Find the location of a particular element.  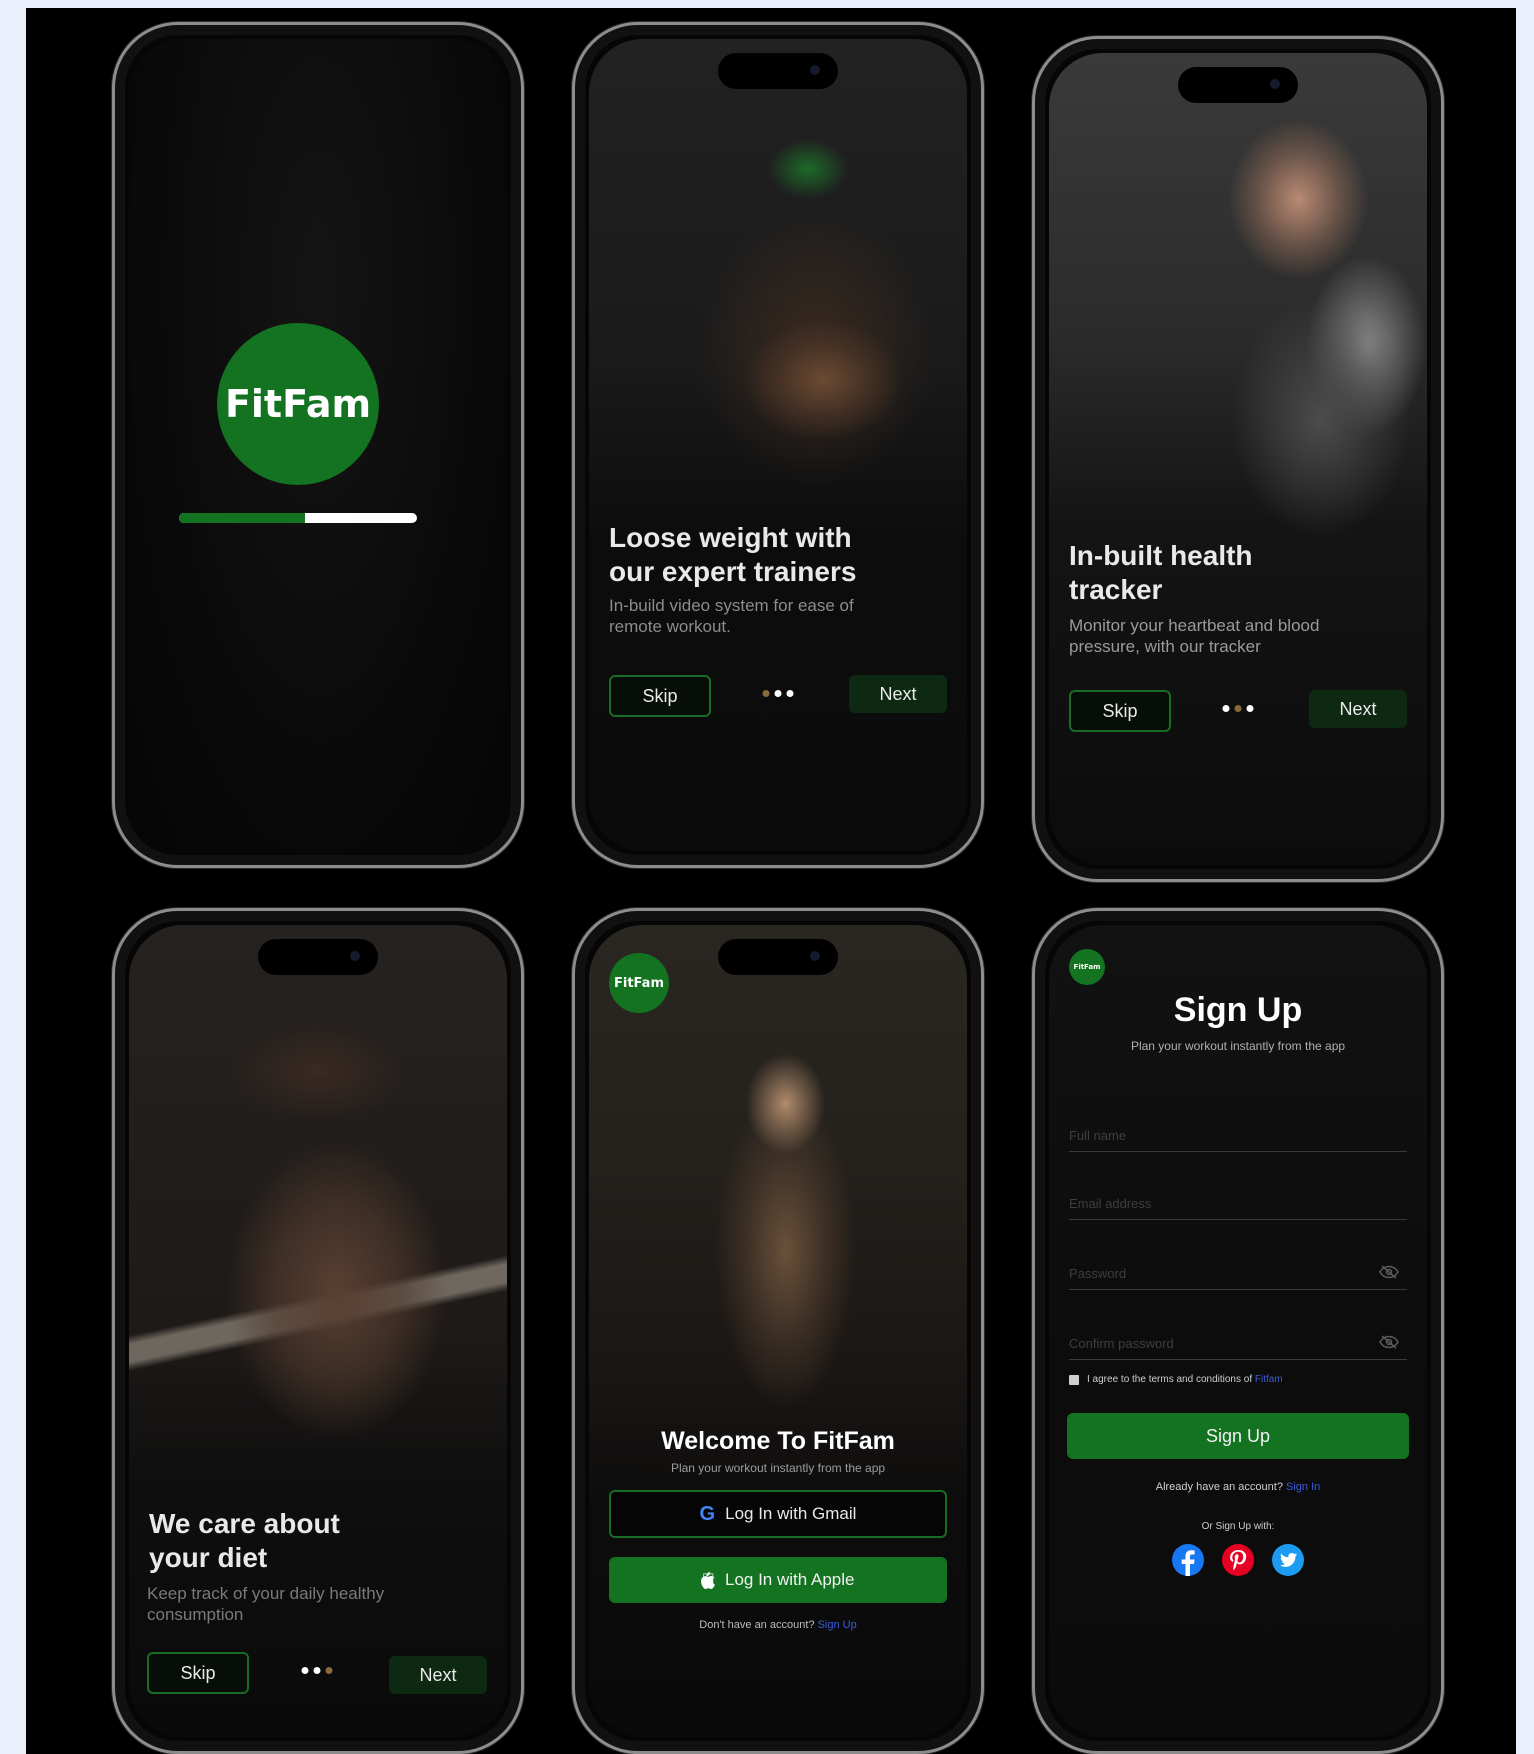

have-account-text: Already have an account? is located at coordinates (1219, 1487).